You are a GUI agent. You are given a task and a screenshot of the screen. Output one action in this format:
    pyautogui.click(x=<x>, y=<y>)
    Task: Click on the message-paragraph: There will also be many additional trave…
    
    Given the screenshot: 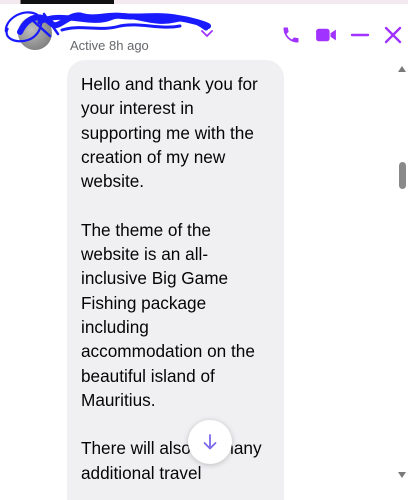 What is the action you would take?
    pyautogui.click(x=171, y=460)
    